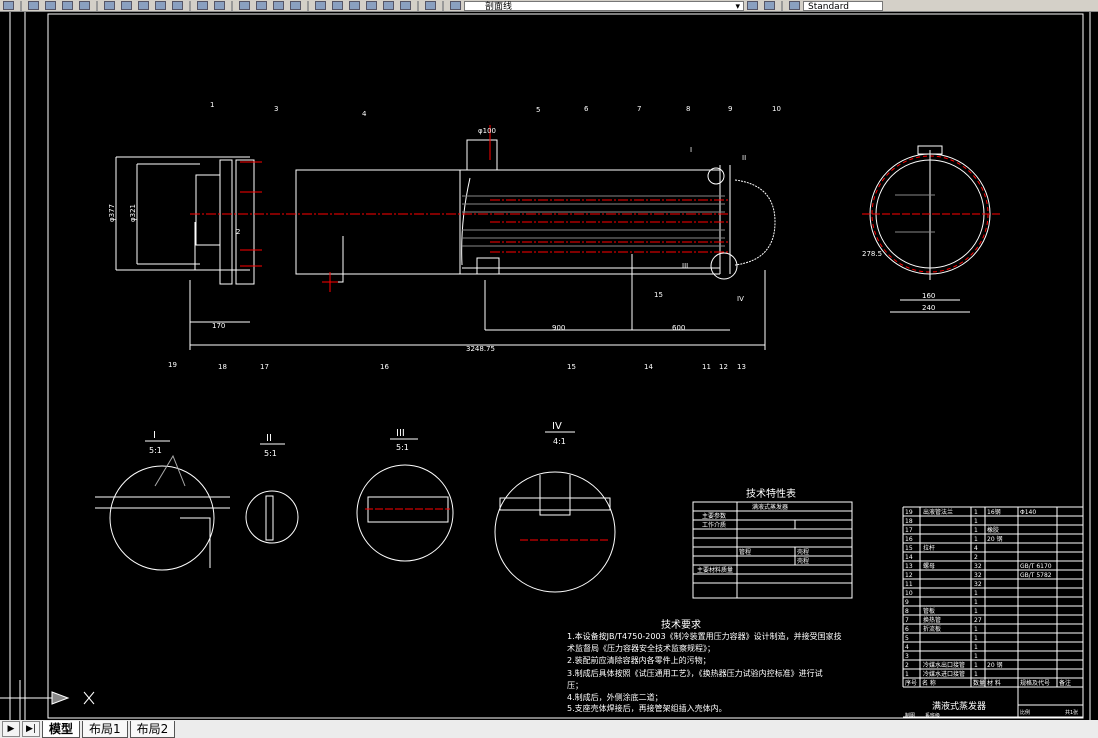  I want to click on detail-title: I, so click(154, 435).